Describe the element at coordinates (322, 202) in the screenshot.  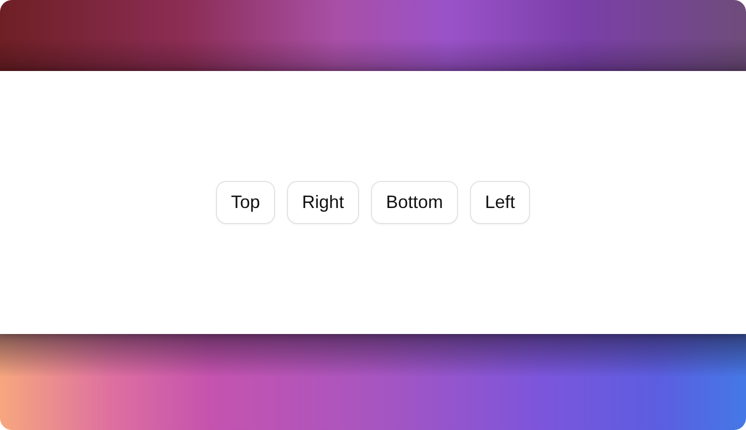
I see `placement-button: Right` at that location.